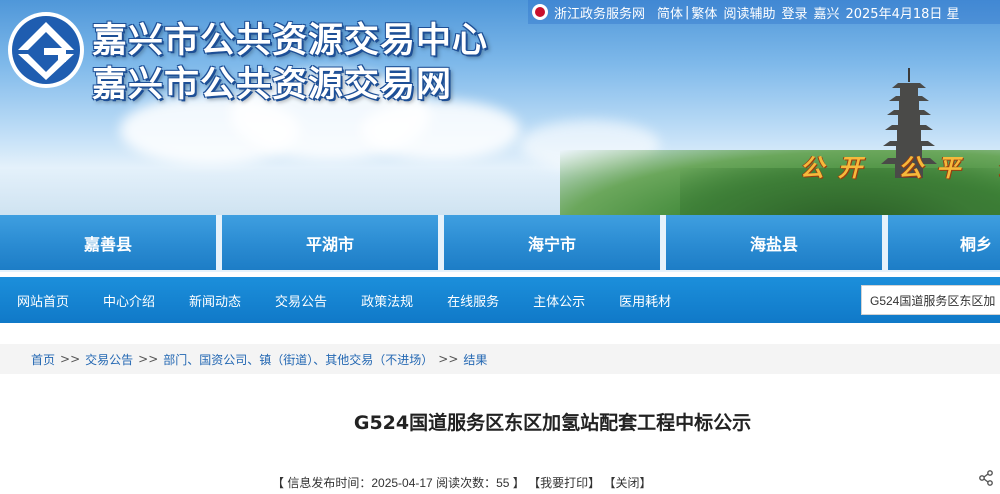 The height and width of the screenshot is (494, 1000). What do you see at coordinates (540, 12) in the screenshot?
I see `gov-service-icon` at bounding box center [540, 12].